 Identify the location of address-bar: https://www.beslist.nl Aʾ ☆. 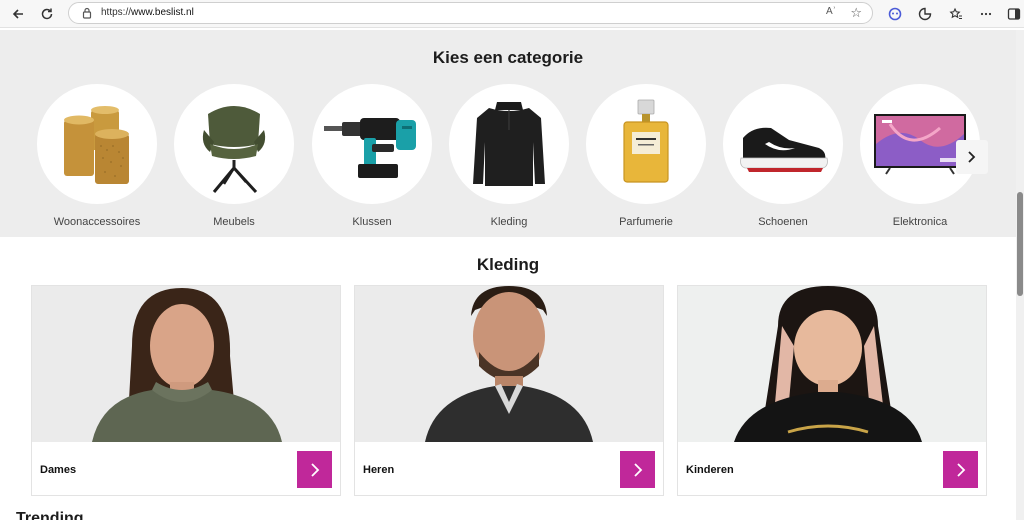
(470, 13).